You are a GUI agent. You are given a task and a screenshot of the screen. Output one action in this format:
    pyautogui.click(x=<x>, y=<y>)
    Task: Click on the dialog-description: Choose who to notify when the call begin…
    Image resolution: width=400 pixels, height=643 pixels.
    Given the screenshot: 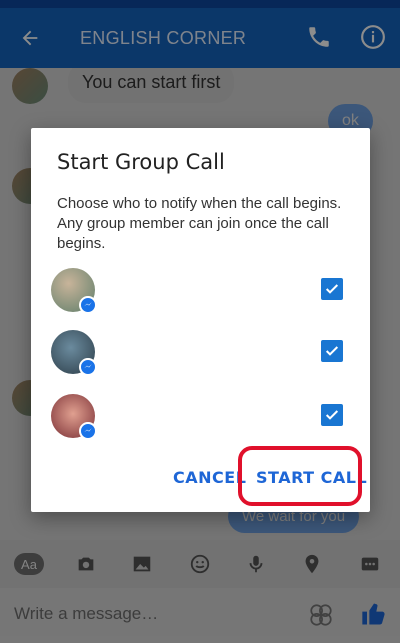 What is the action you would take?
    pyautogui.click(x=199, y=223)
    